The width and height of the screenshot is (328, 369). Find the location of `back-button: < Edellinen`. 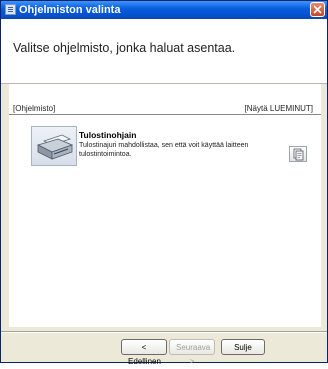

back-button: < Edellinen is located at coordinates (144, 352).